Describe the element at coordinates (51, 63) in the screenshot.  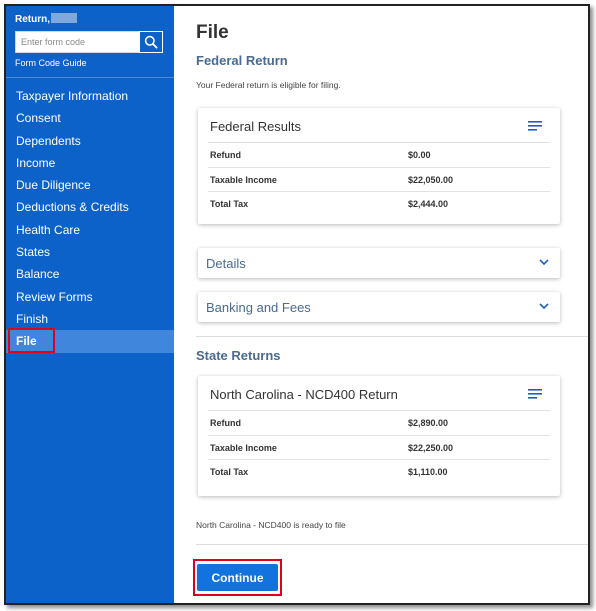
I see `form-code-guide-link: Form Code Guide` at that location.